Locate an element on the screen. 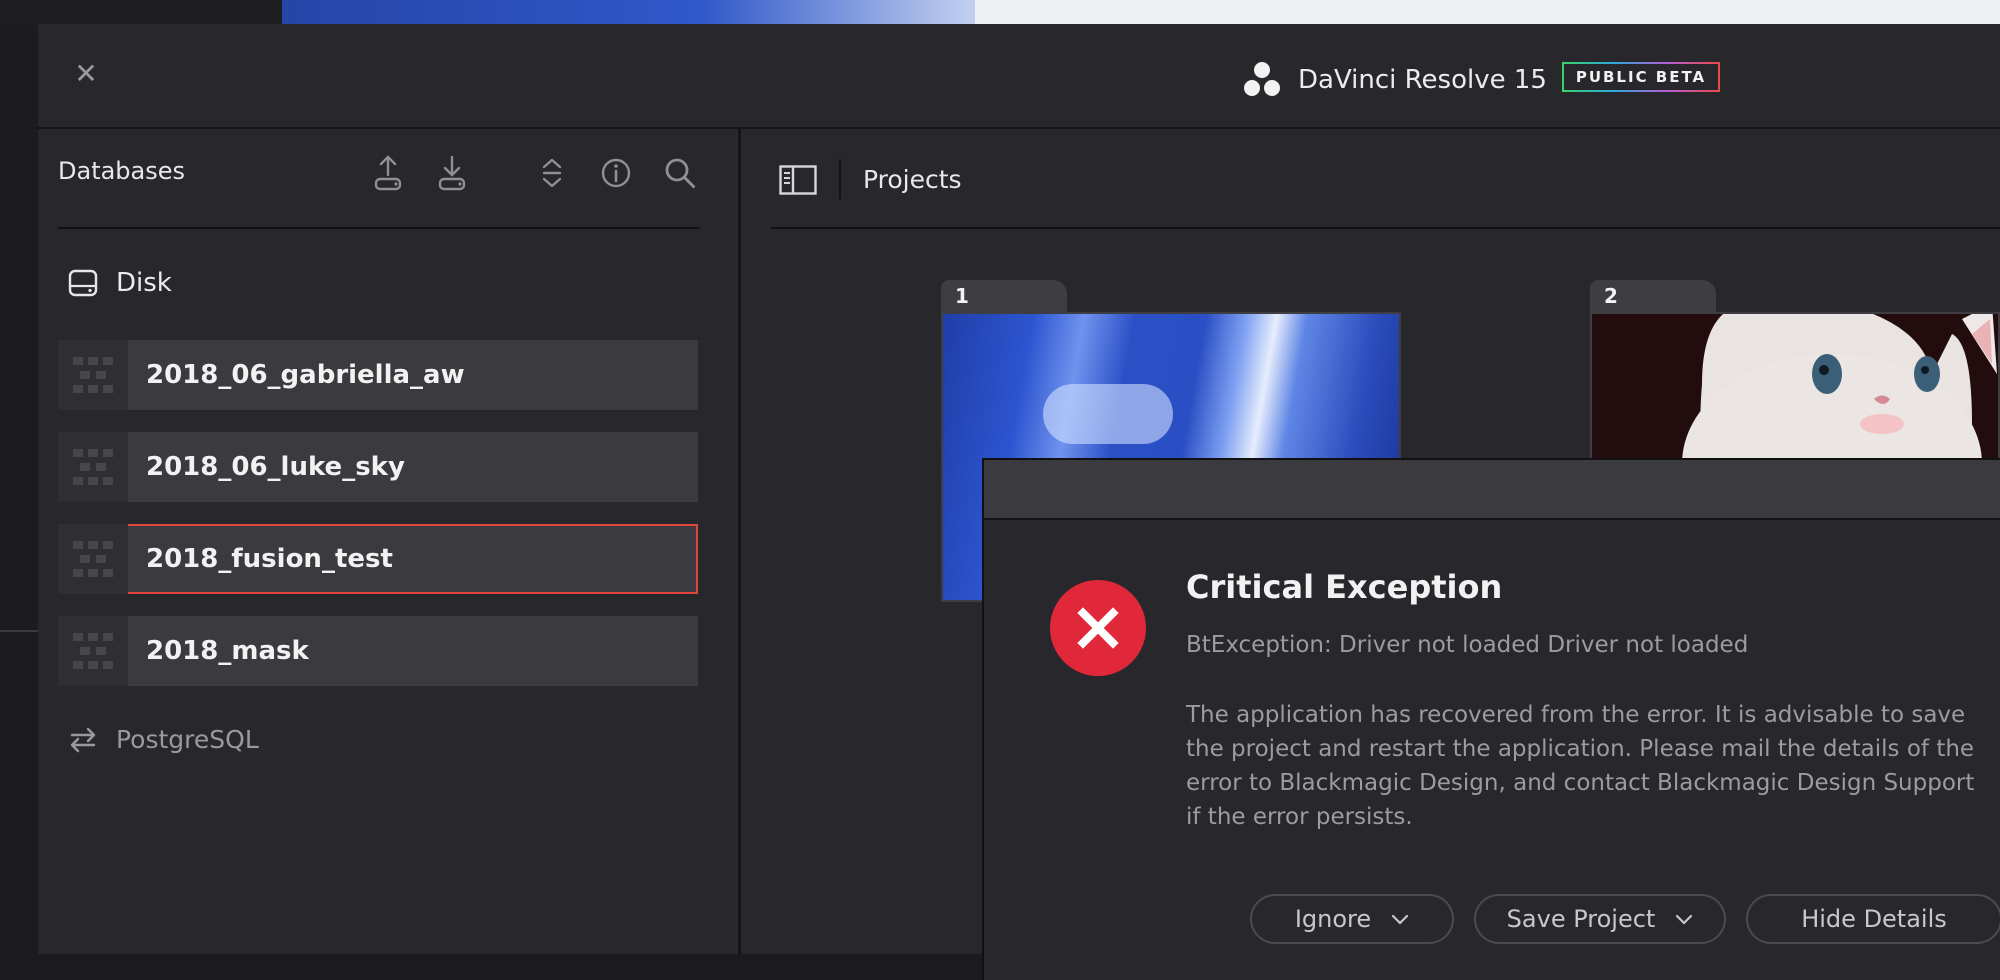 The width and height of the screenshot is (2000, 980). database-name: 2018_fusion_test is located at coordinates (269, 559).